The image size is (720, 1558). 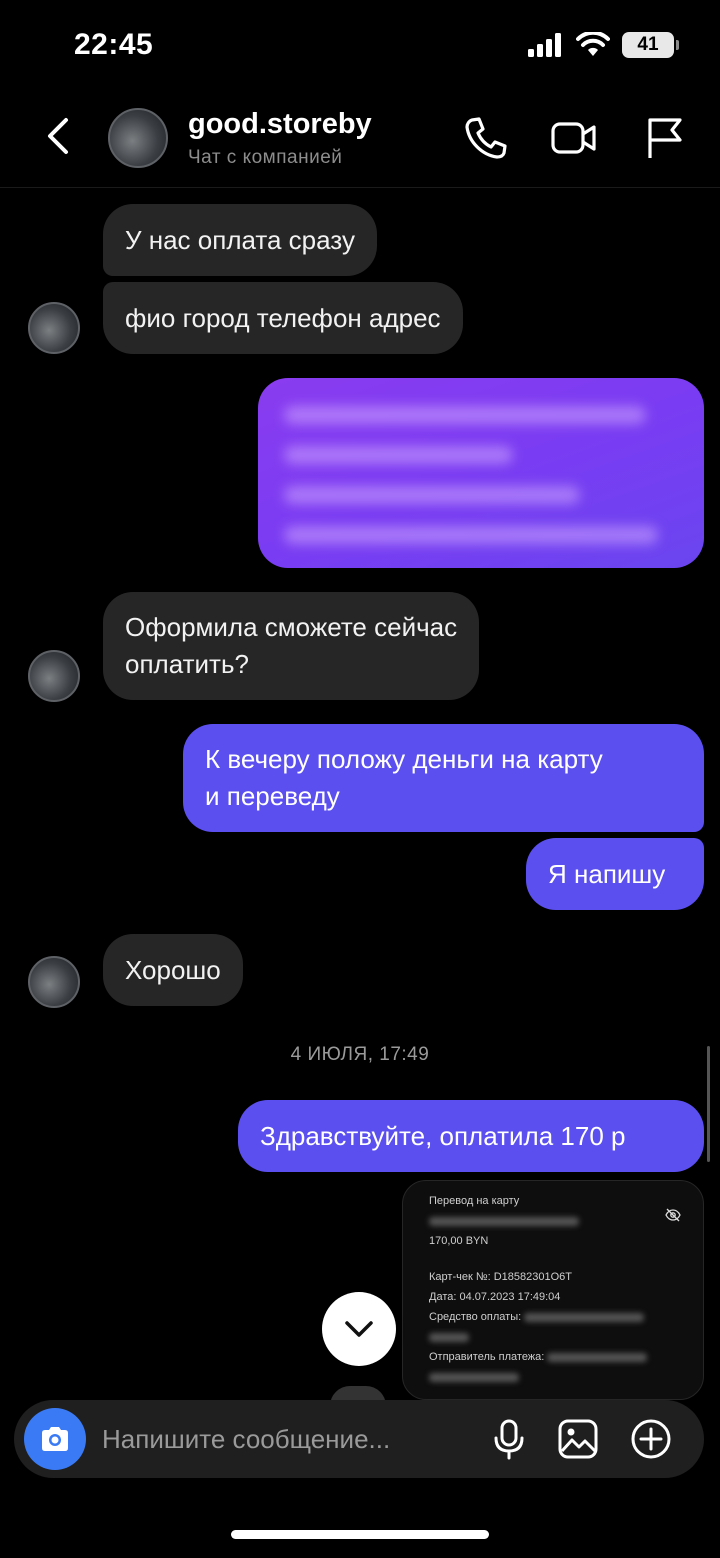 I want to click on message-text: Я напишу, so click(x=607, y=873).